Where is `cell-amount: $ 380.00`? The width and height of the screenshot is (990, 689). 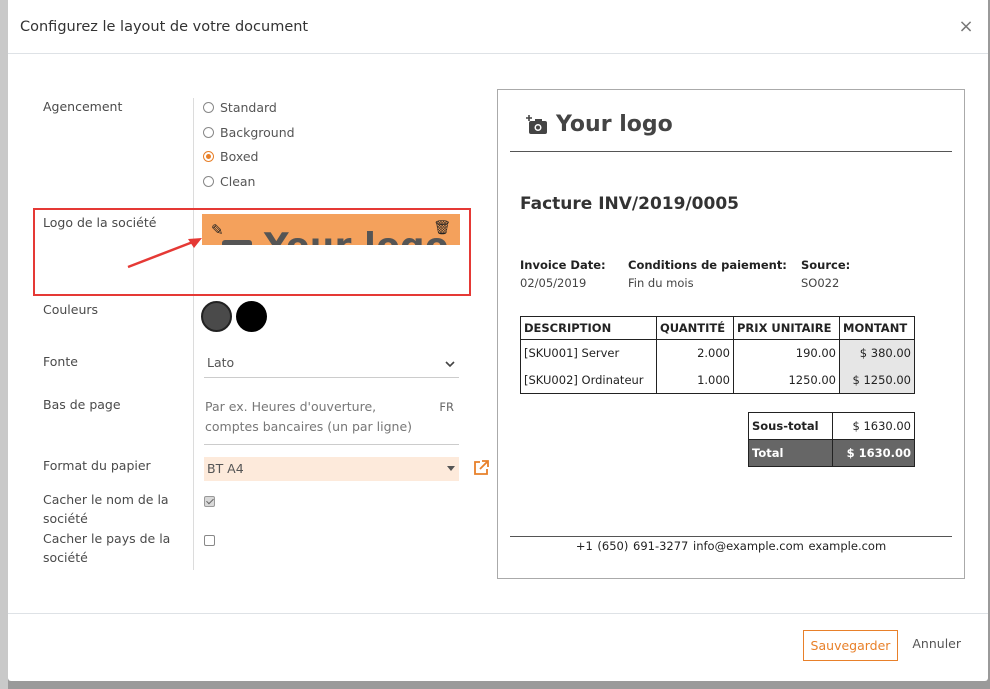 cell-amount: $ 380.00 is located at coordinates (877, 353).